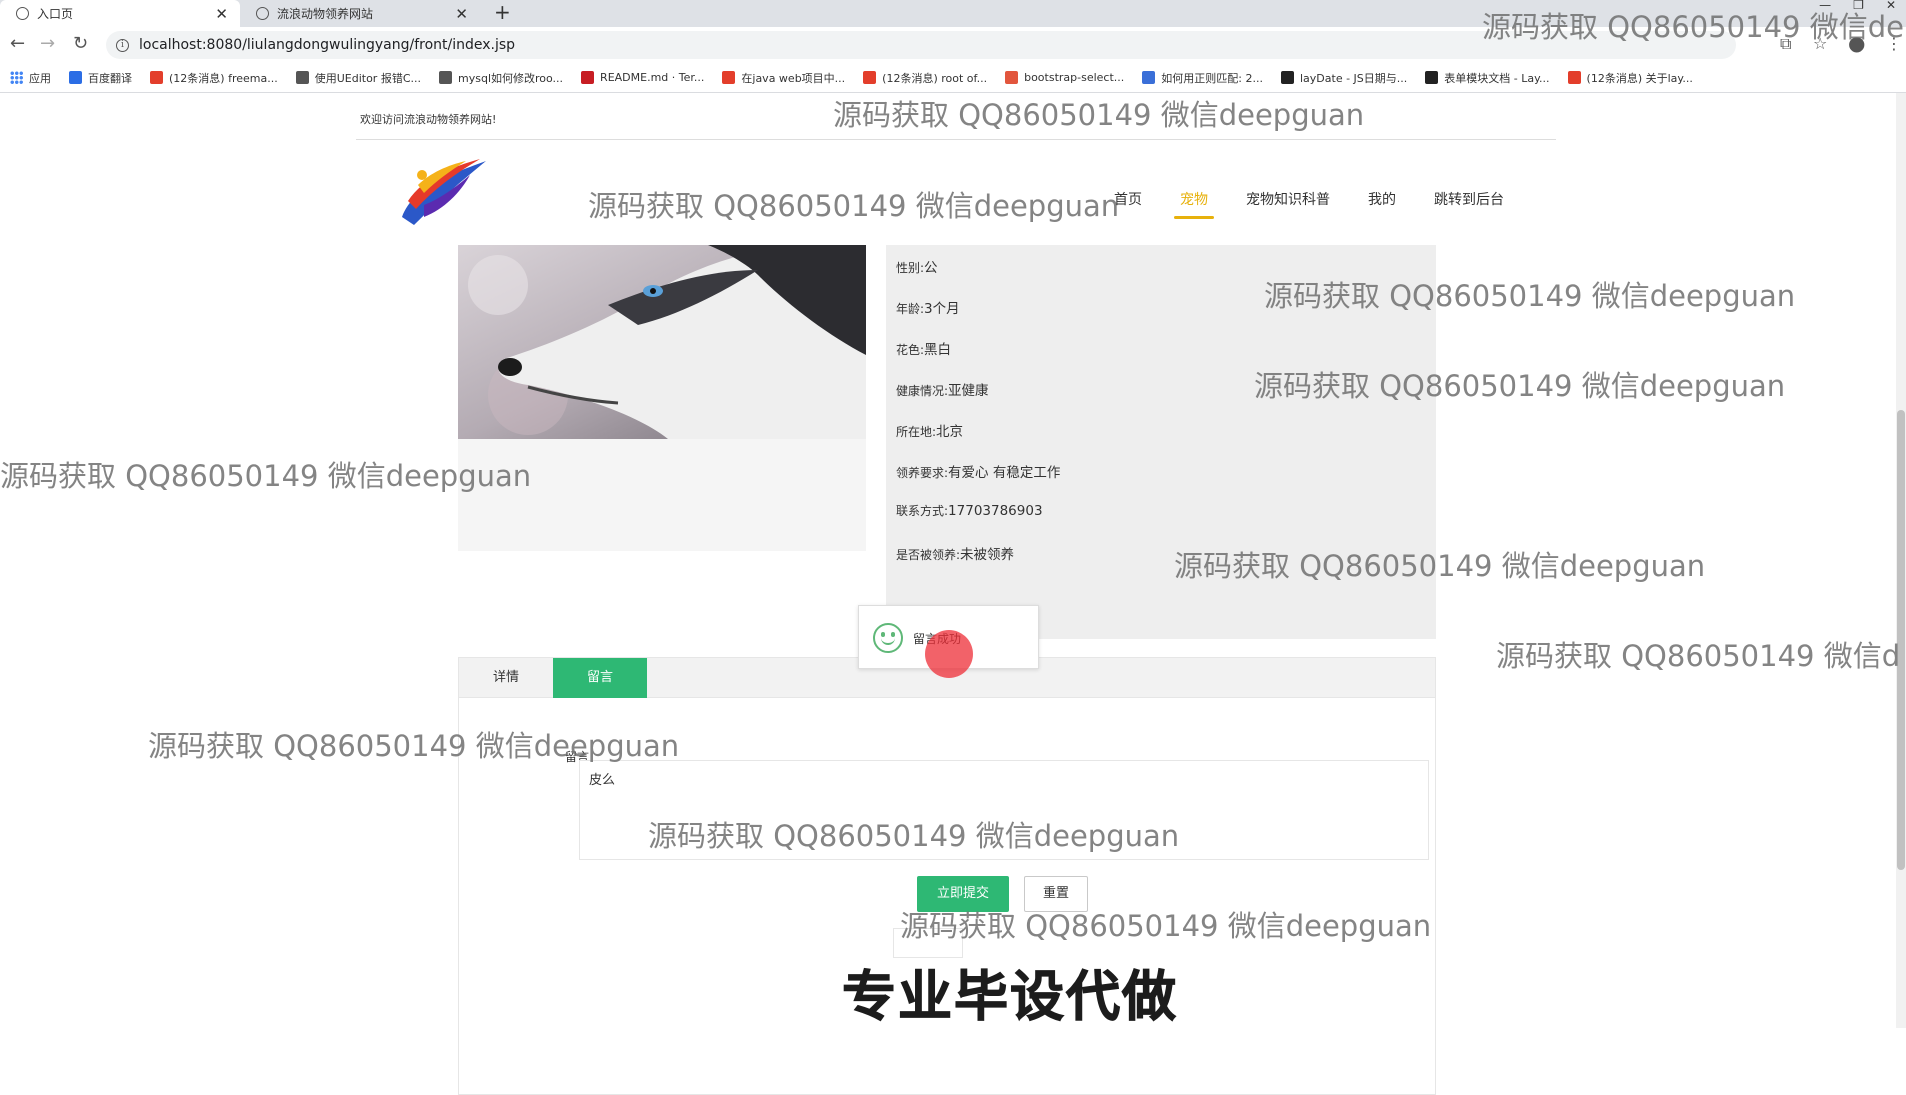 The width and height of the screenshot is (1906, 1095). I want to click on apps-grid-icon, so click(16, 77).